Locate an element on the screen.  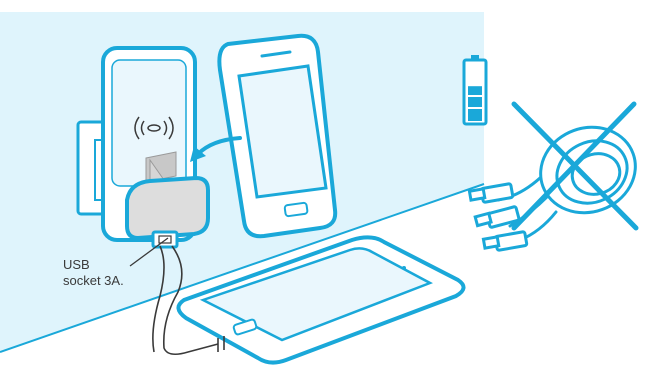
battery-icon is located at coordinates (475, 90).